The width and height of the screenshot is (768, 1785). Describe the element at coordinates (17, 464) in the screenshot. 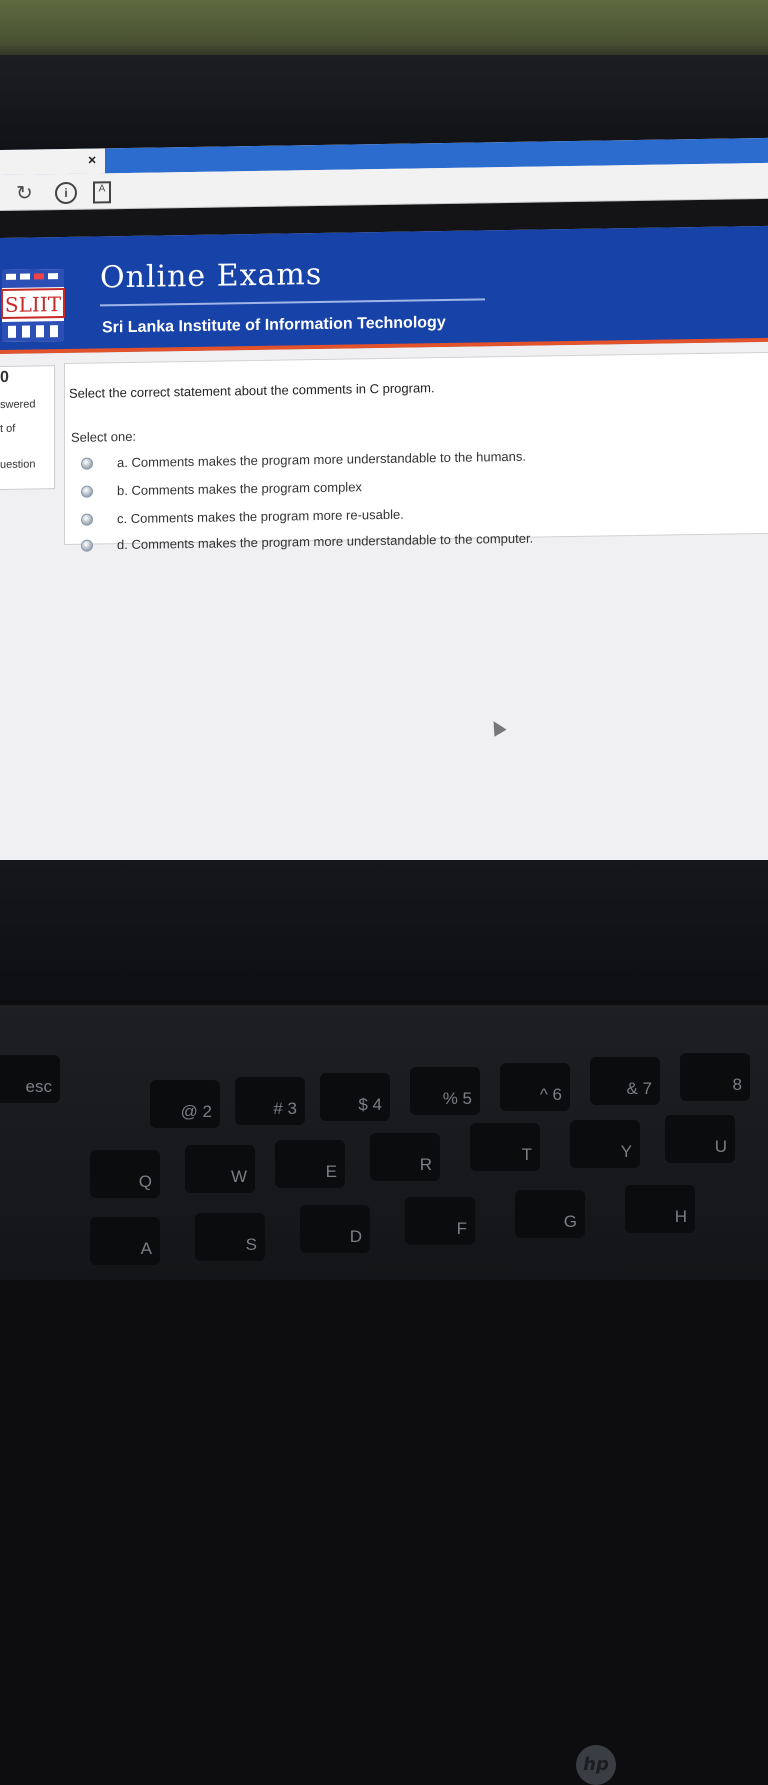

I see `flag-question-link: uestion` at that location.